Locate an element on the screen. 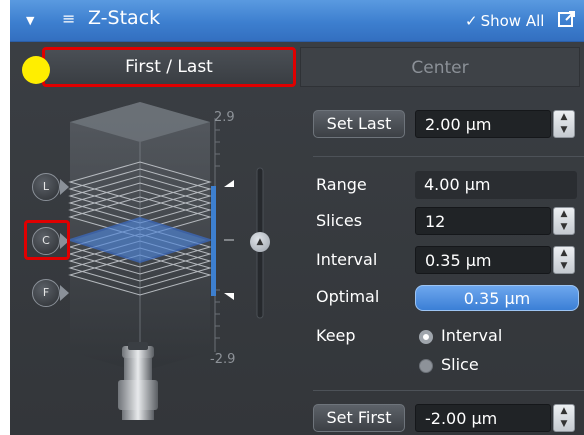 Image resolution: width=584 pixels, height=435 pixels. objective-icon is located at coordinates (138, 381).